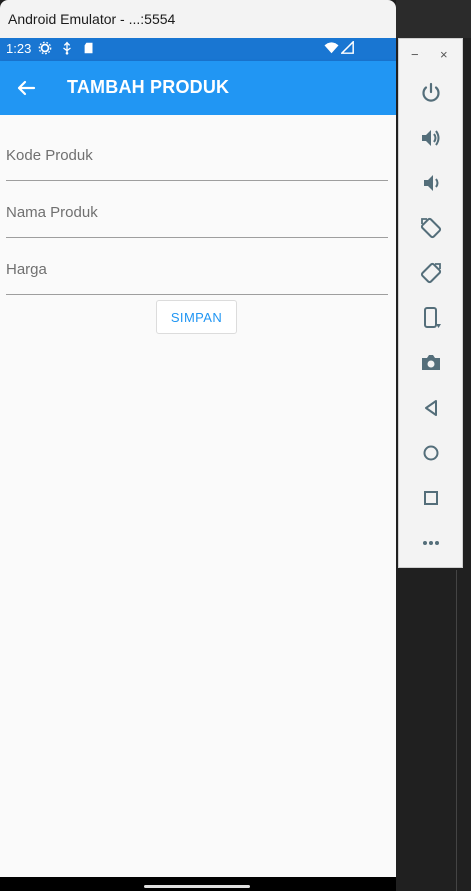 The image size is (471, 891). Describe the element at coordinates (19, 48) in the screenshot. I see `status-time: 1:23` at that location.